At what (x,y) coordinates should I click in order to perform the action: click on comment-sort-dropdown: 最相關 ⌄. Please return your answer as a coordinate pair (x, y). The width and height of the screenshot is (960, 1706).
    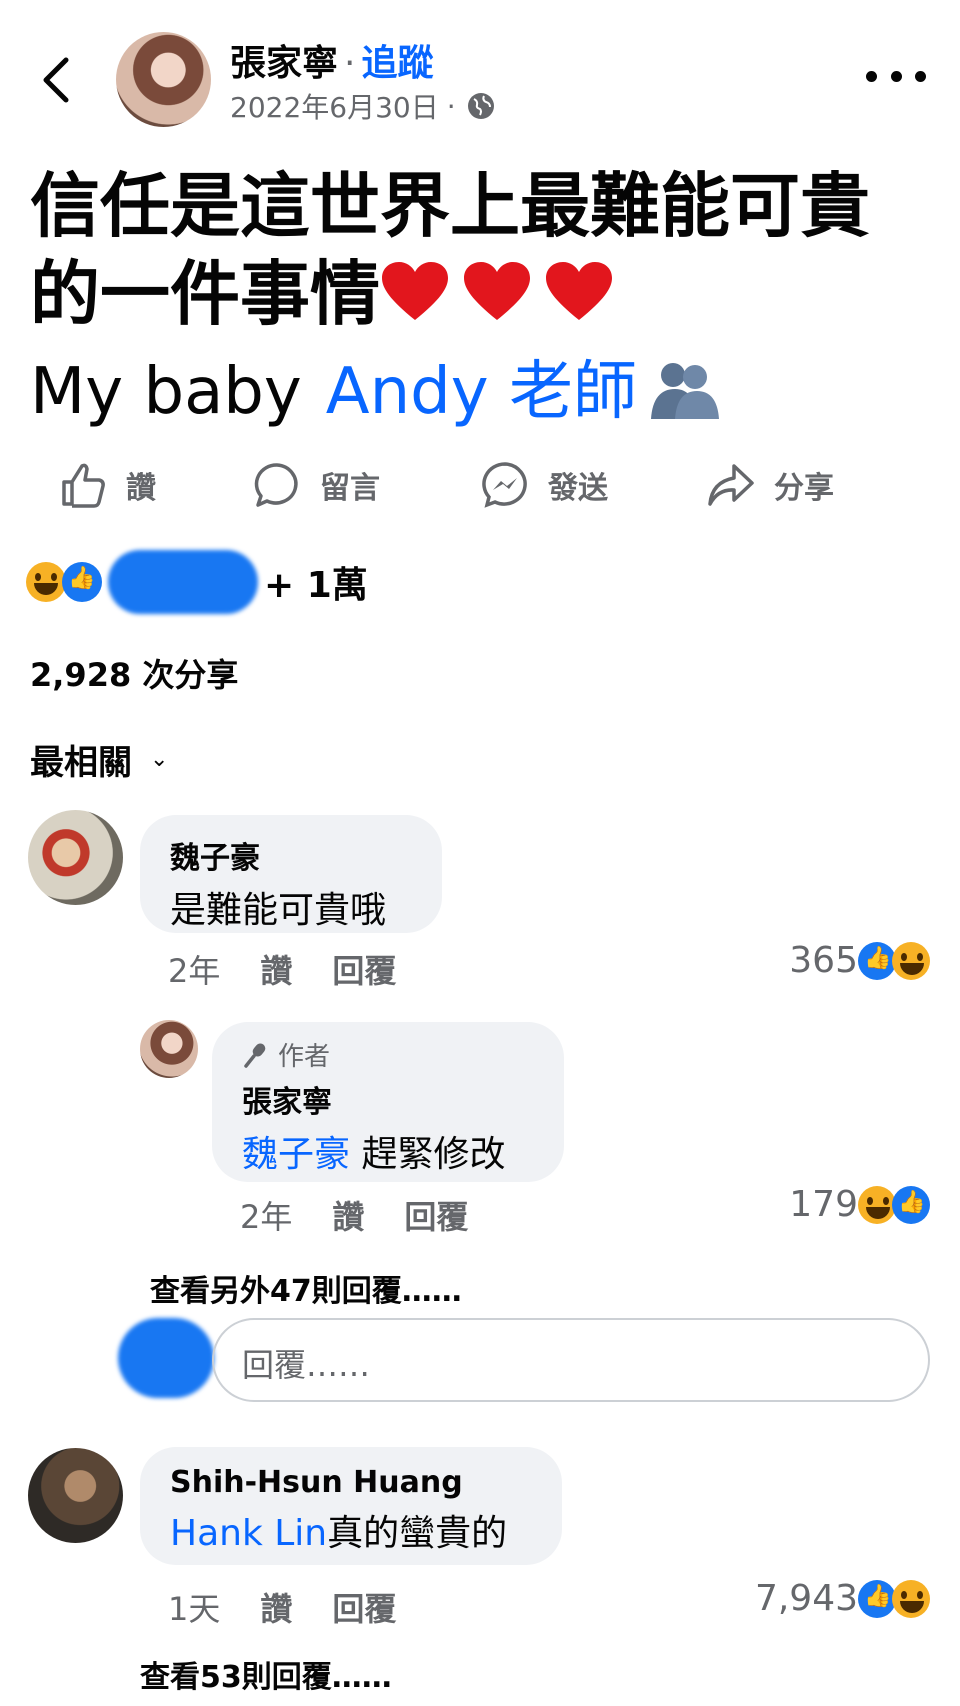
    Looking at the image, I should click on (99, 759).